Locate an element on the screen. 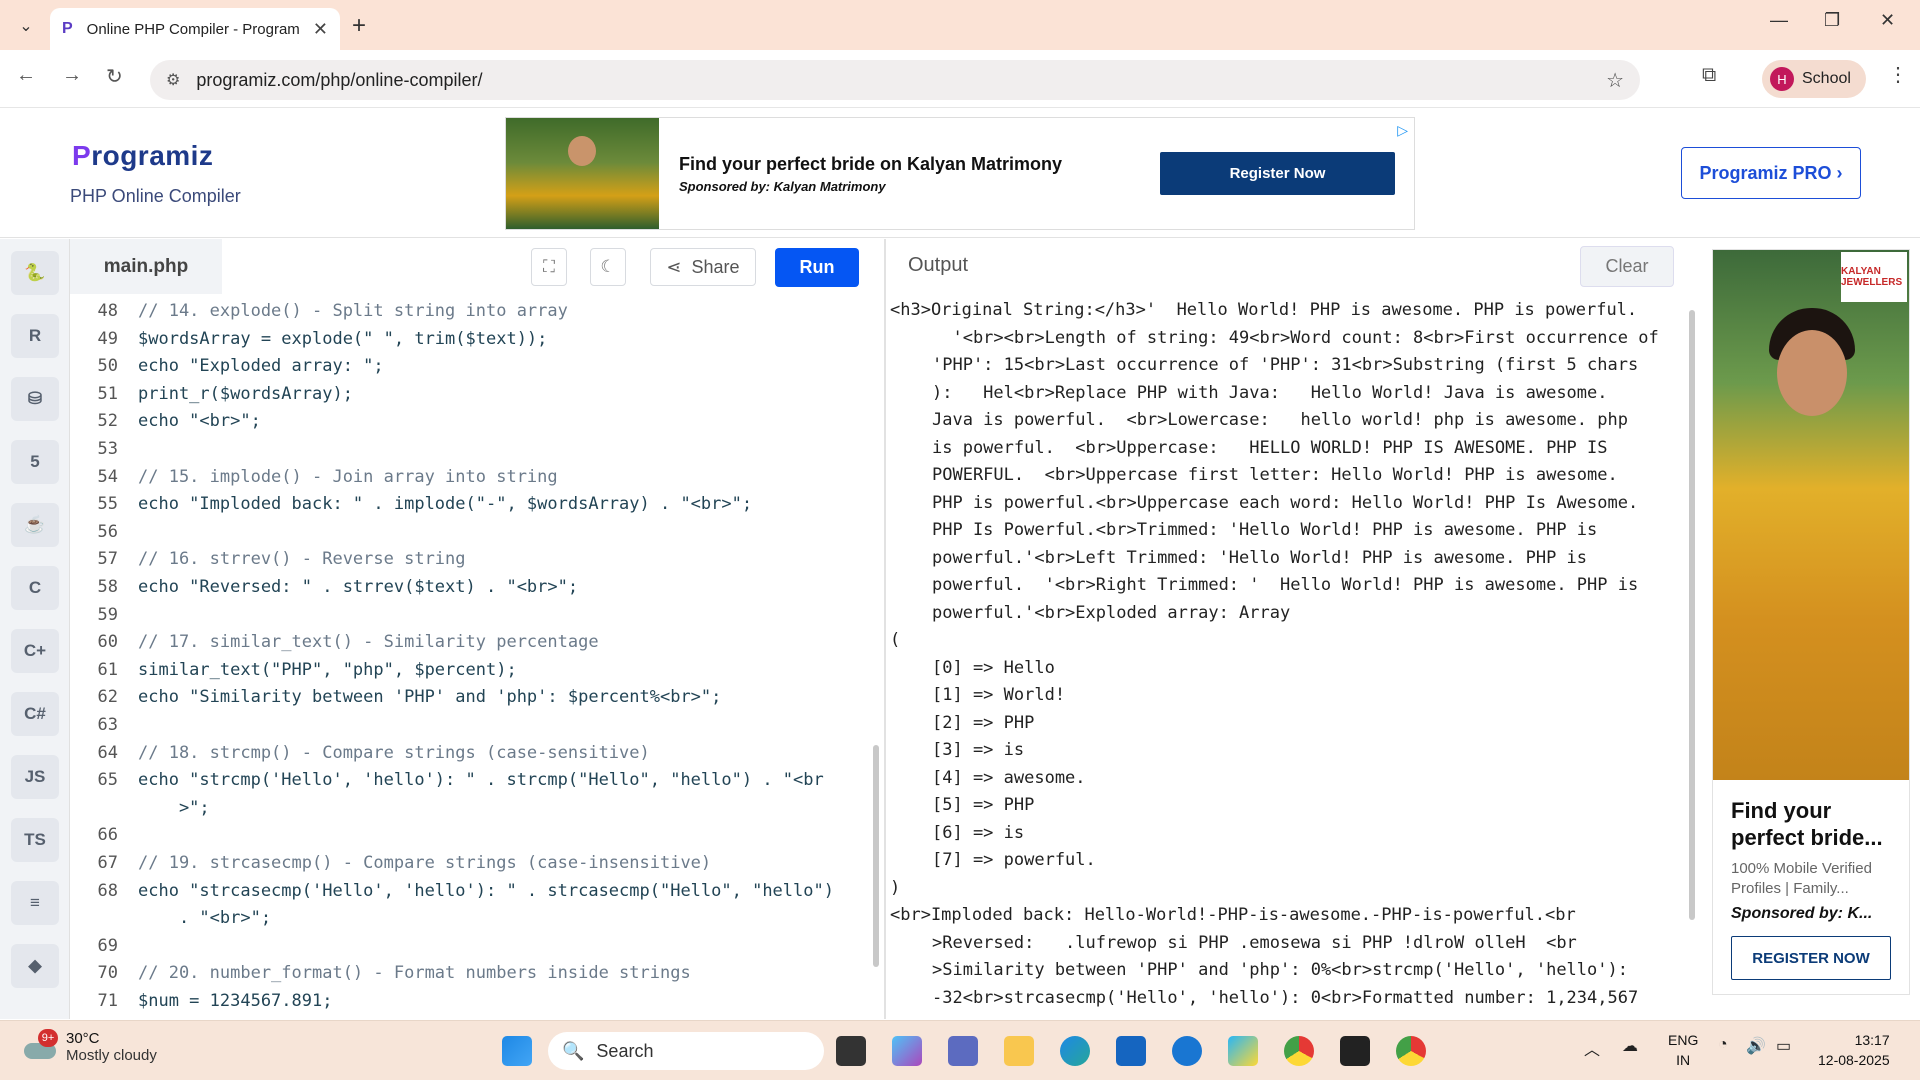 The height and width of the screenshot is (1080, 1920). code-line: 57 // 16. strrev() - Reverse string is located at coordinates (470, 559).